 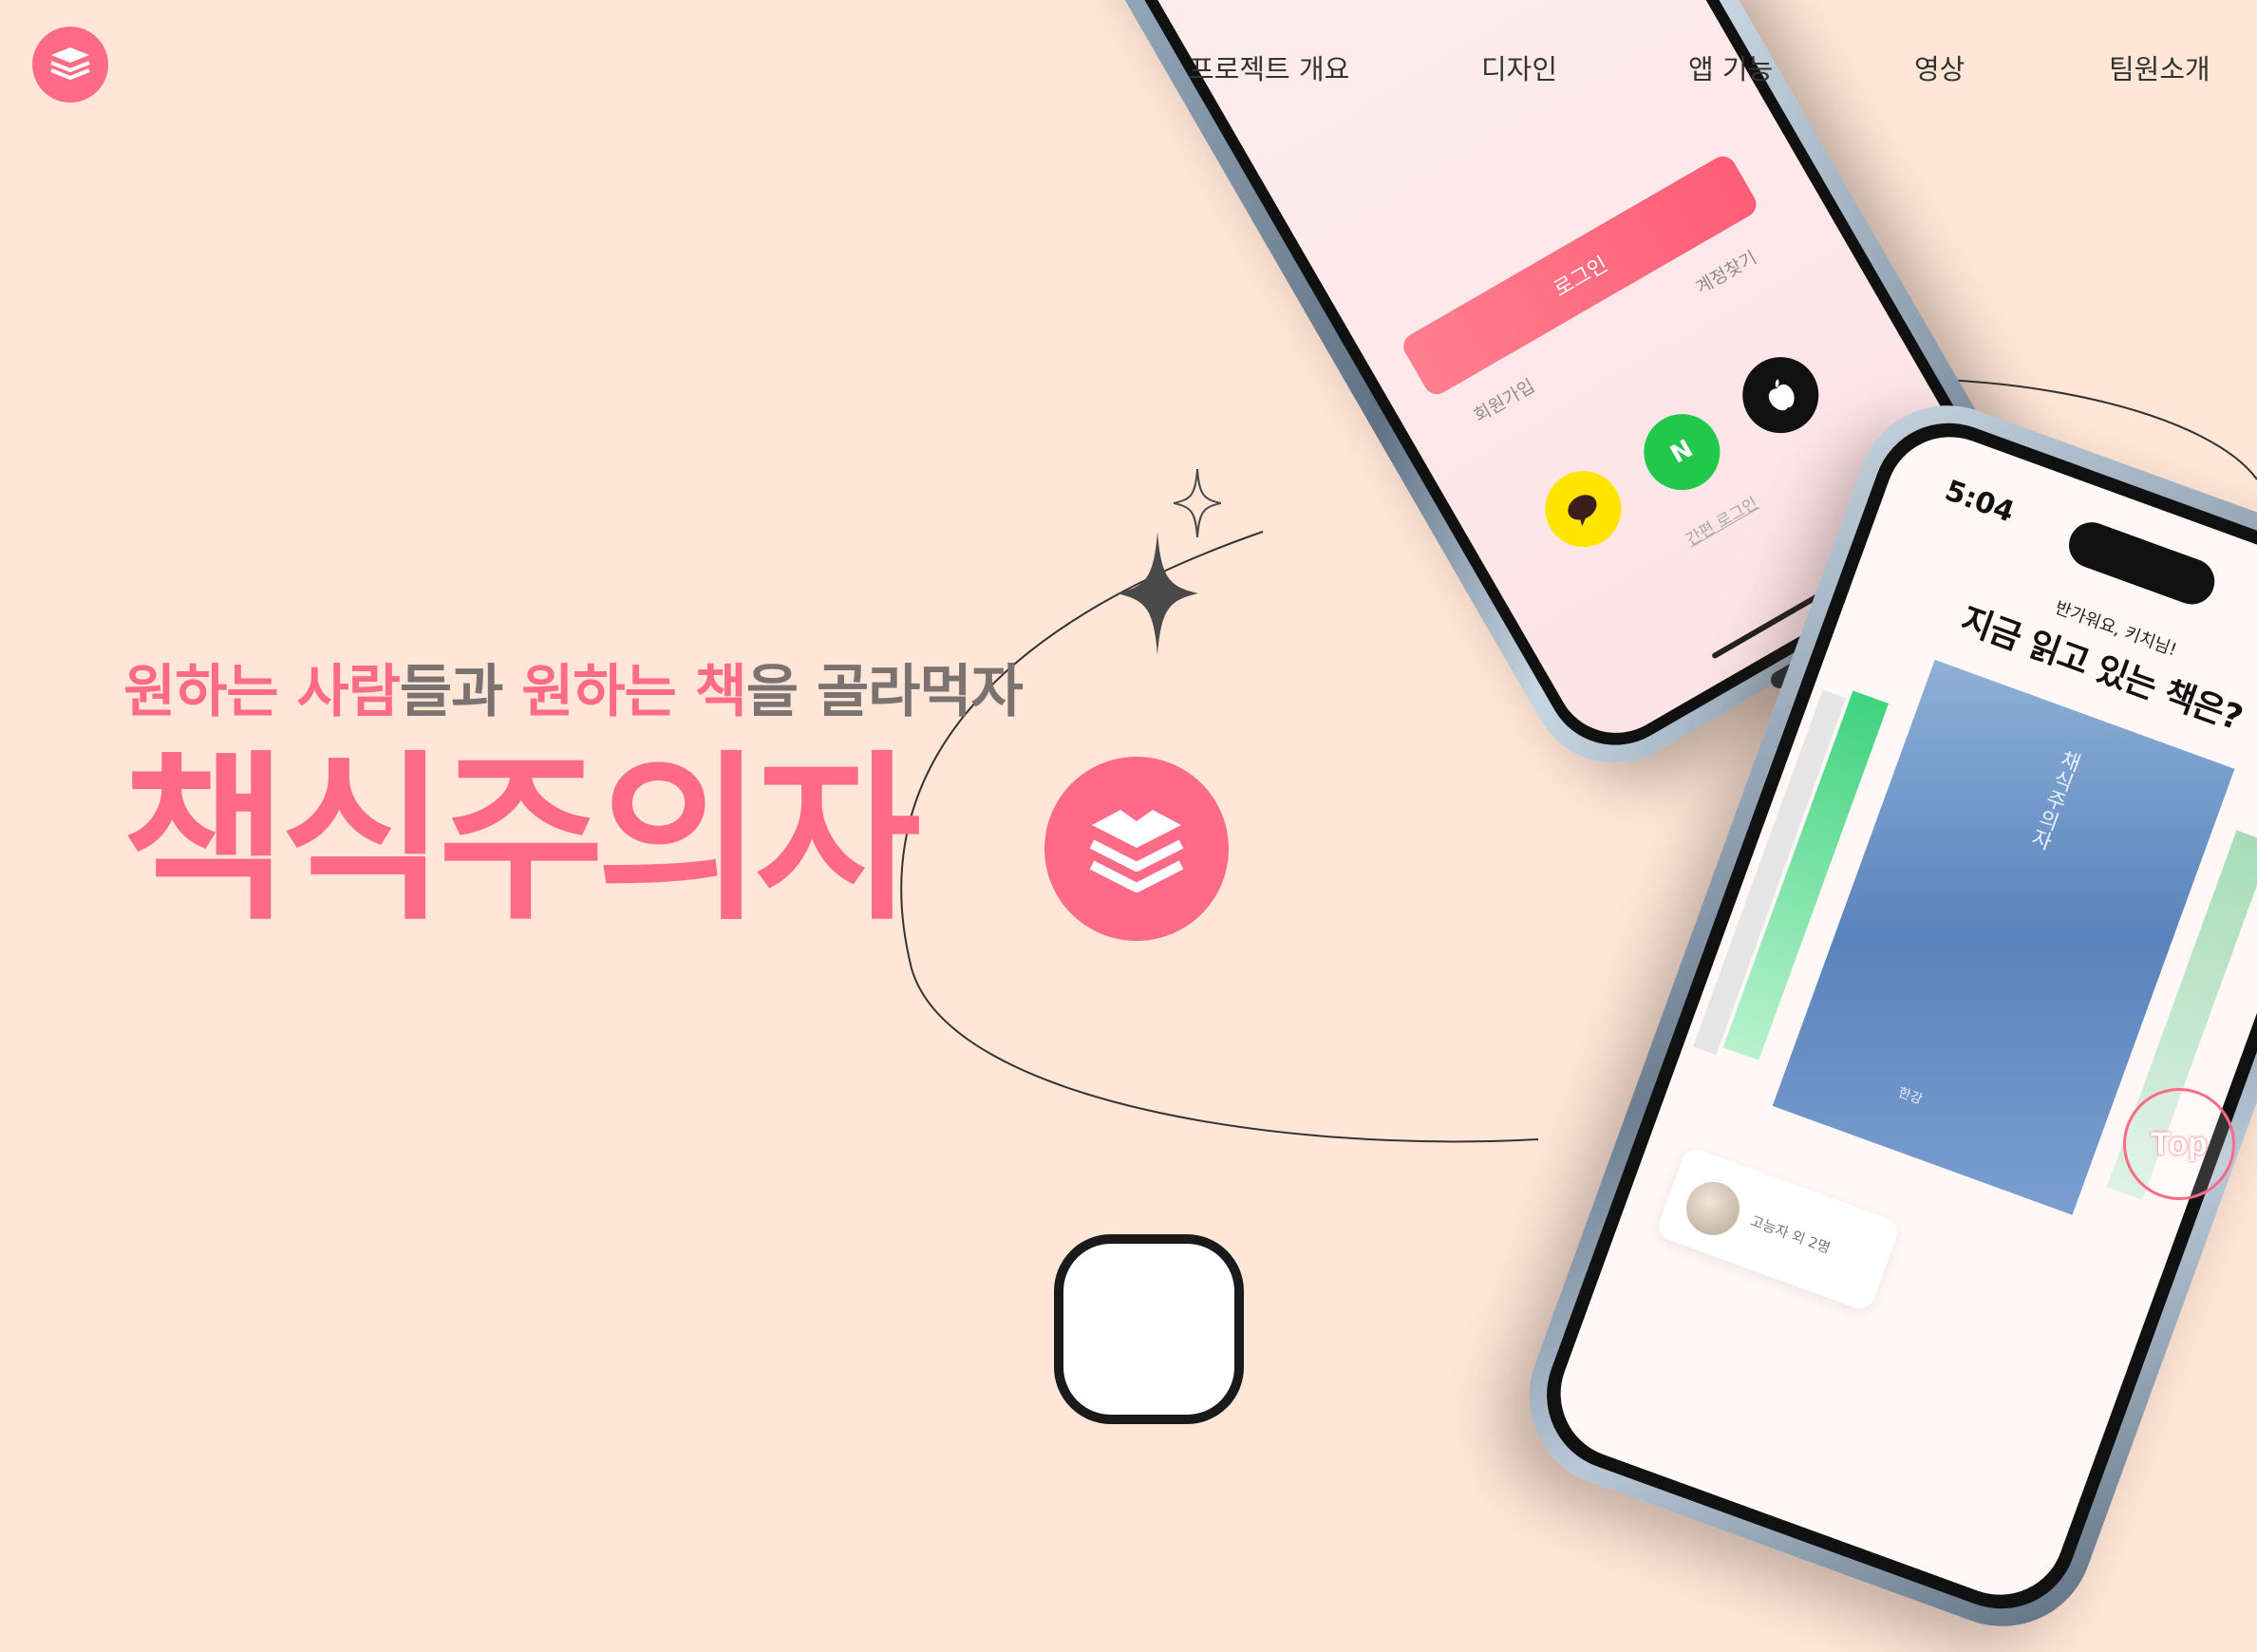 I want to click on phone-partial-mockup, so click(x=1149, y=1329).